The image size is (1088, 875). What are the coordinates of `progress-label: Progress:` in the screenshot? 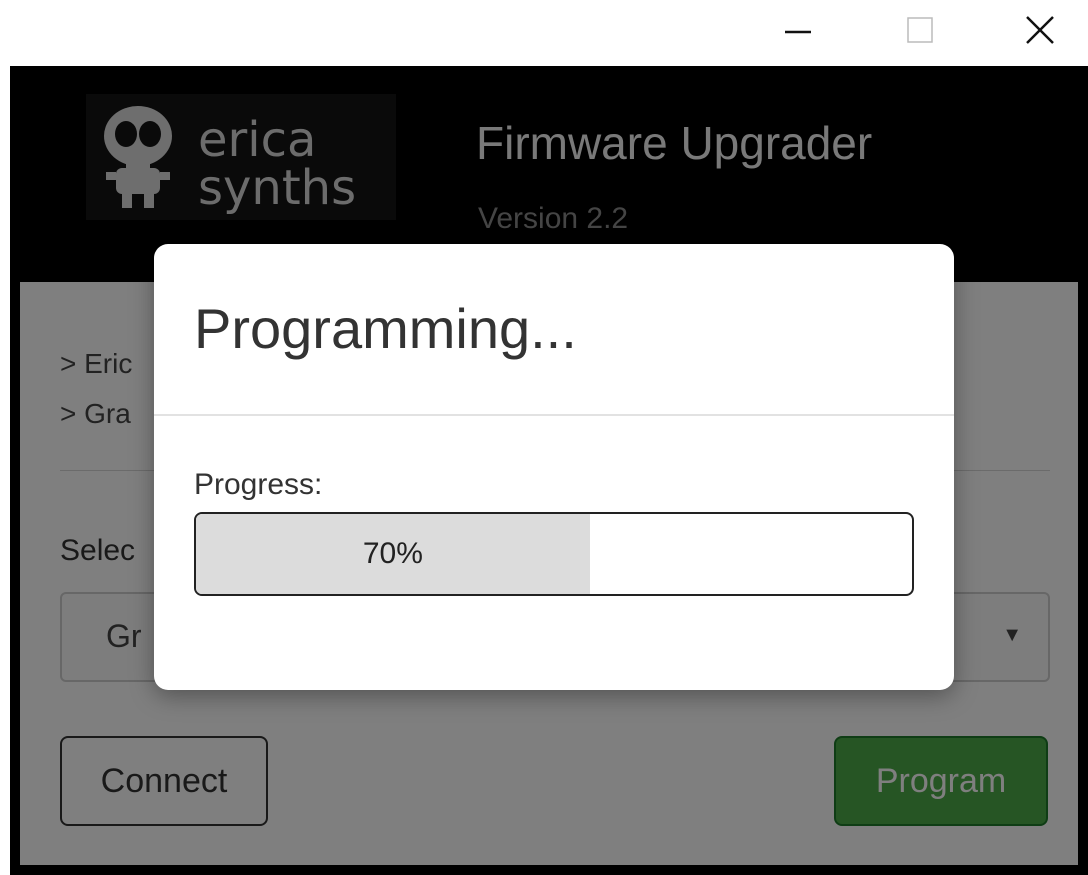 It's located at (258, 484).